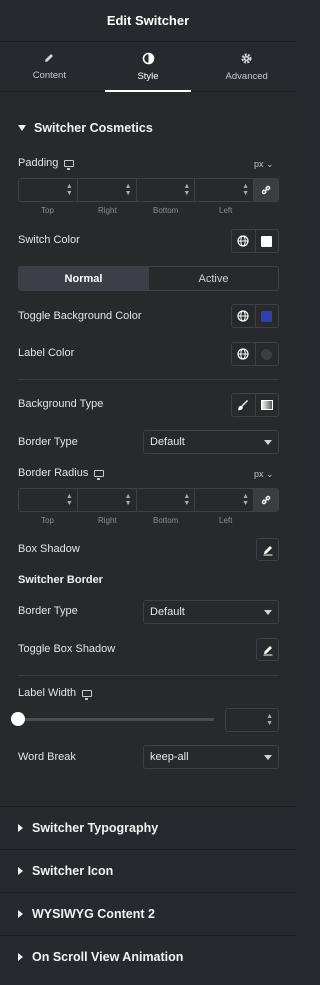  What do you see at coordinates (22, 128) in the screenshot?
I see `caret-down-icon` at bounding box center [22, 128].